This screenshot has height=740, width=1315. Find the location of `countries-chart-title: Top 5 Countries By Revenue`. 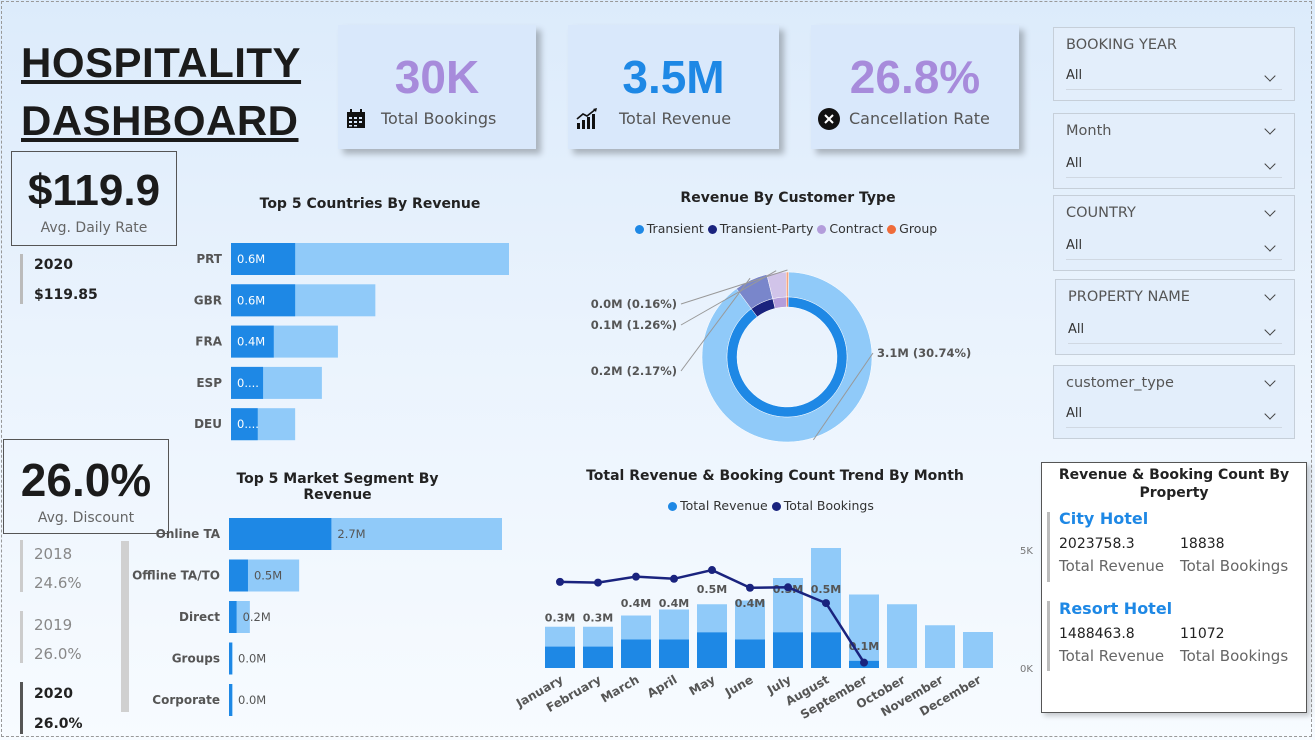

countries-chart-title: Top 5 Countries By Revenue is located at coordinates (370, 204).